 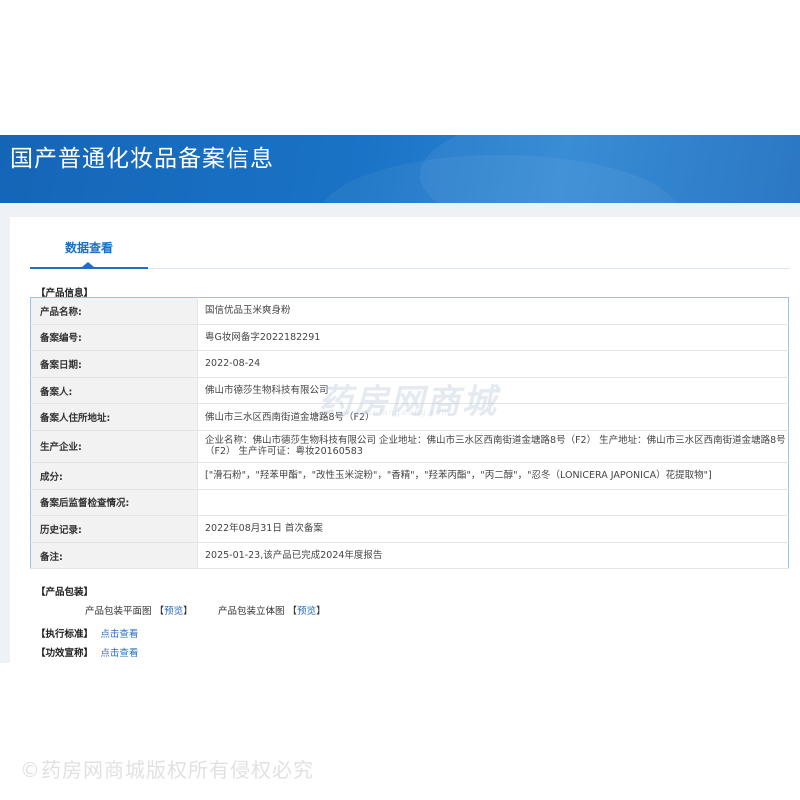 I want to click on packaging-plan-label: 产品包装平面图, so click(x=118, y=611).